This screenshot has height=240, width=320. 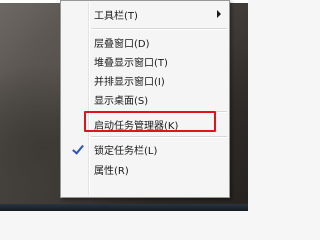 I want to click on menu-item-show-desktop: 显示桌面(S), so click(x=145, y=99).